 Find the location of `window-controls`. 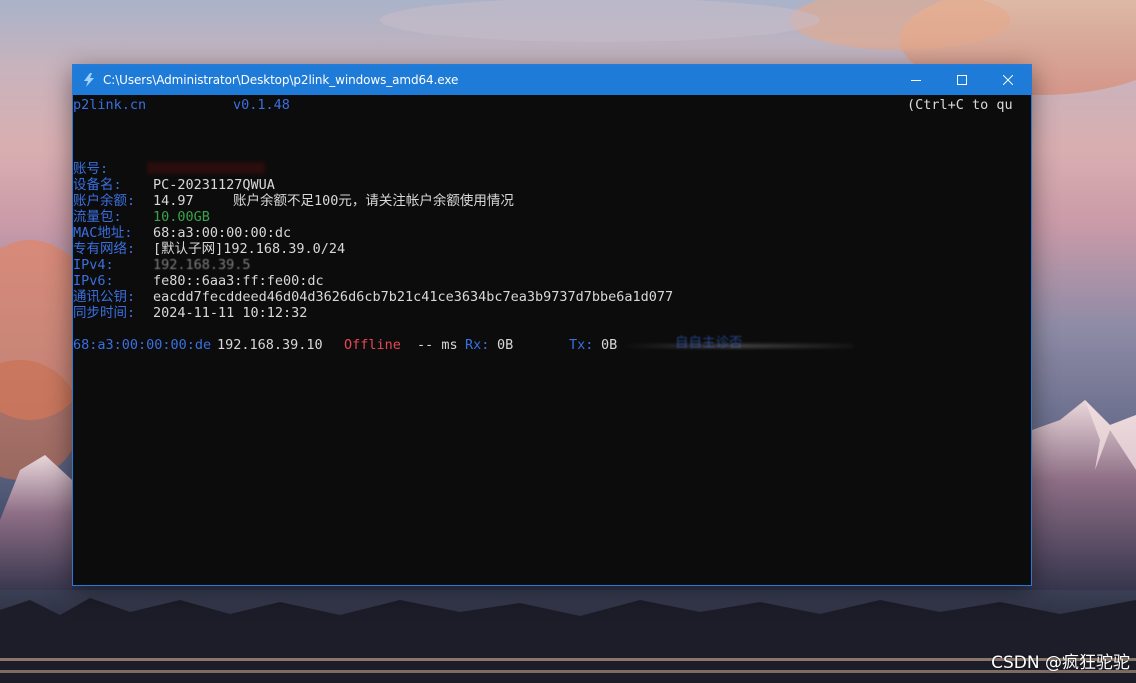

window-controls is located at coordinates (962, 80).